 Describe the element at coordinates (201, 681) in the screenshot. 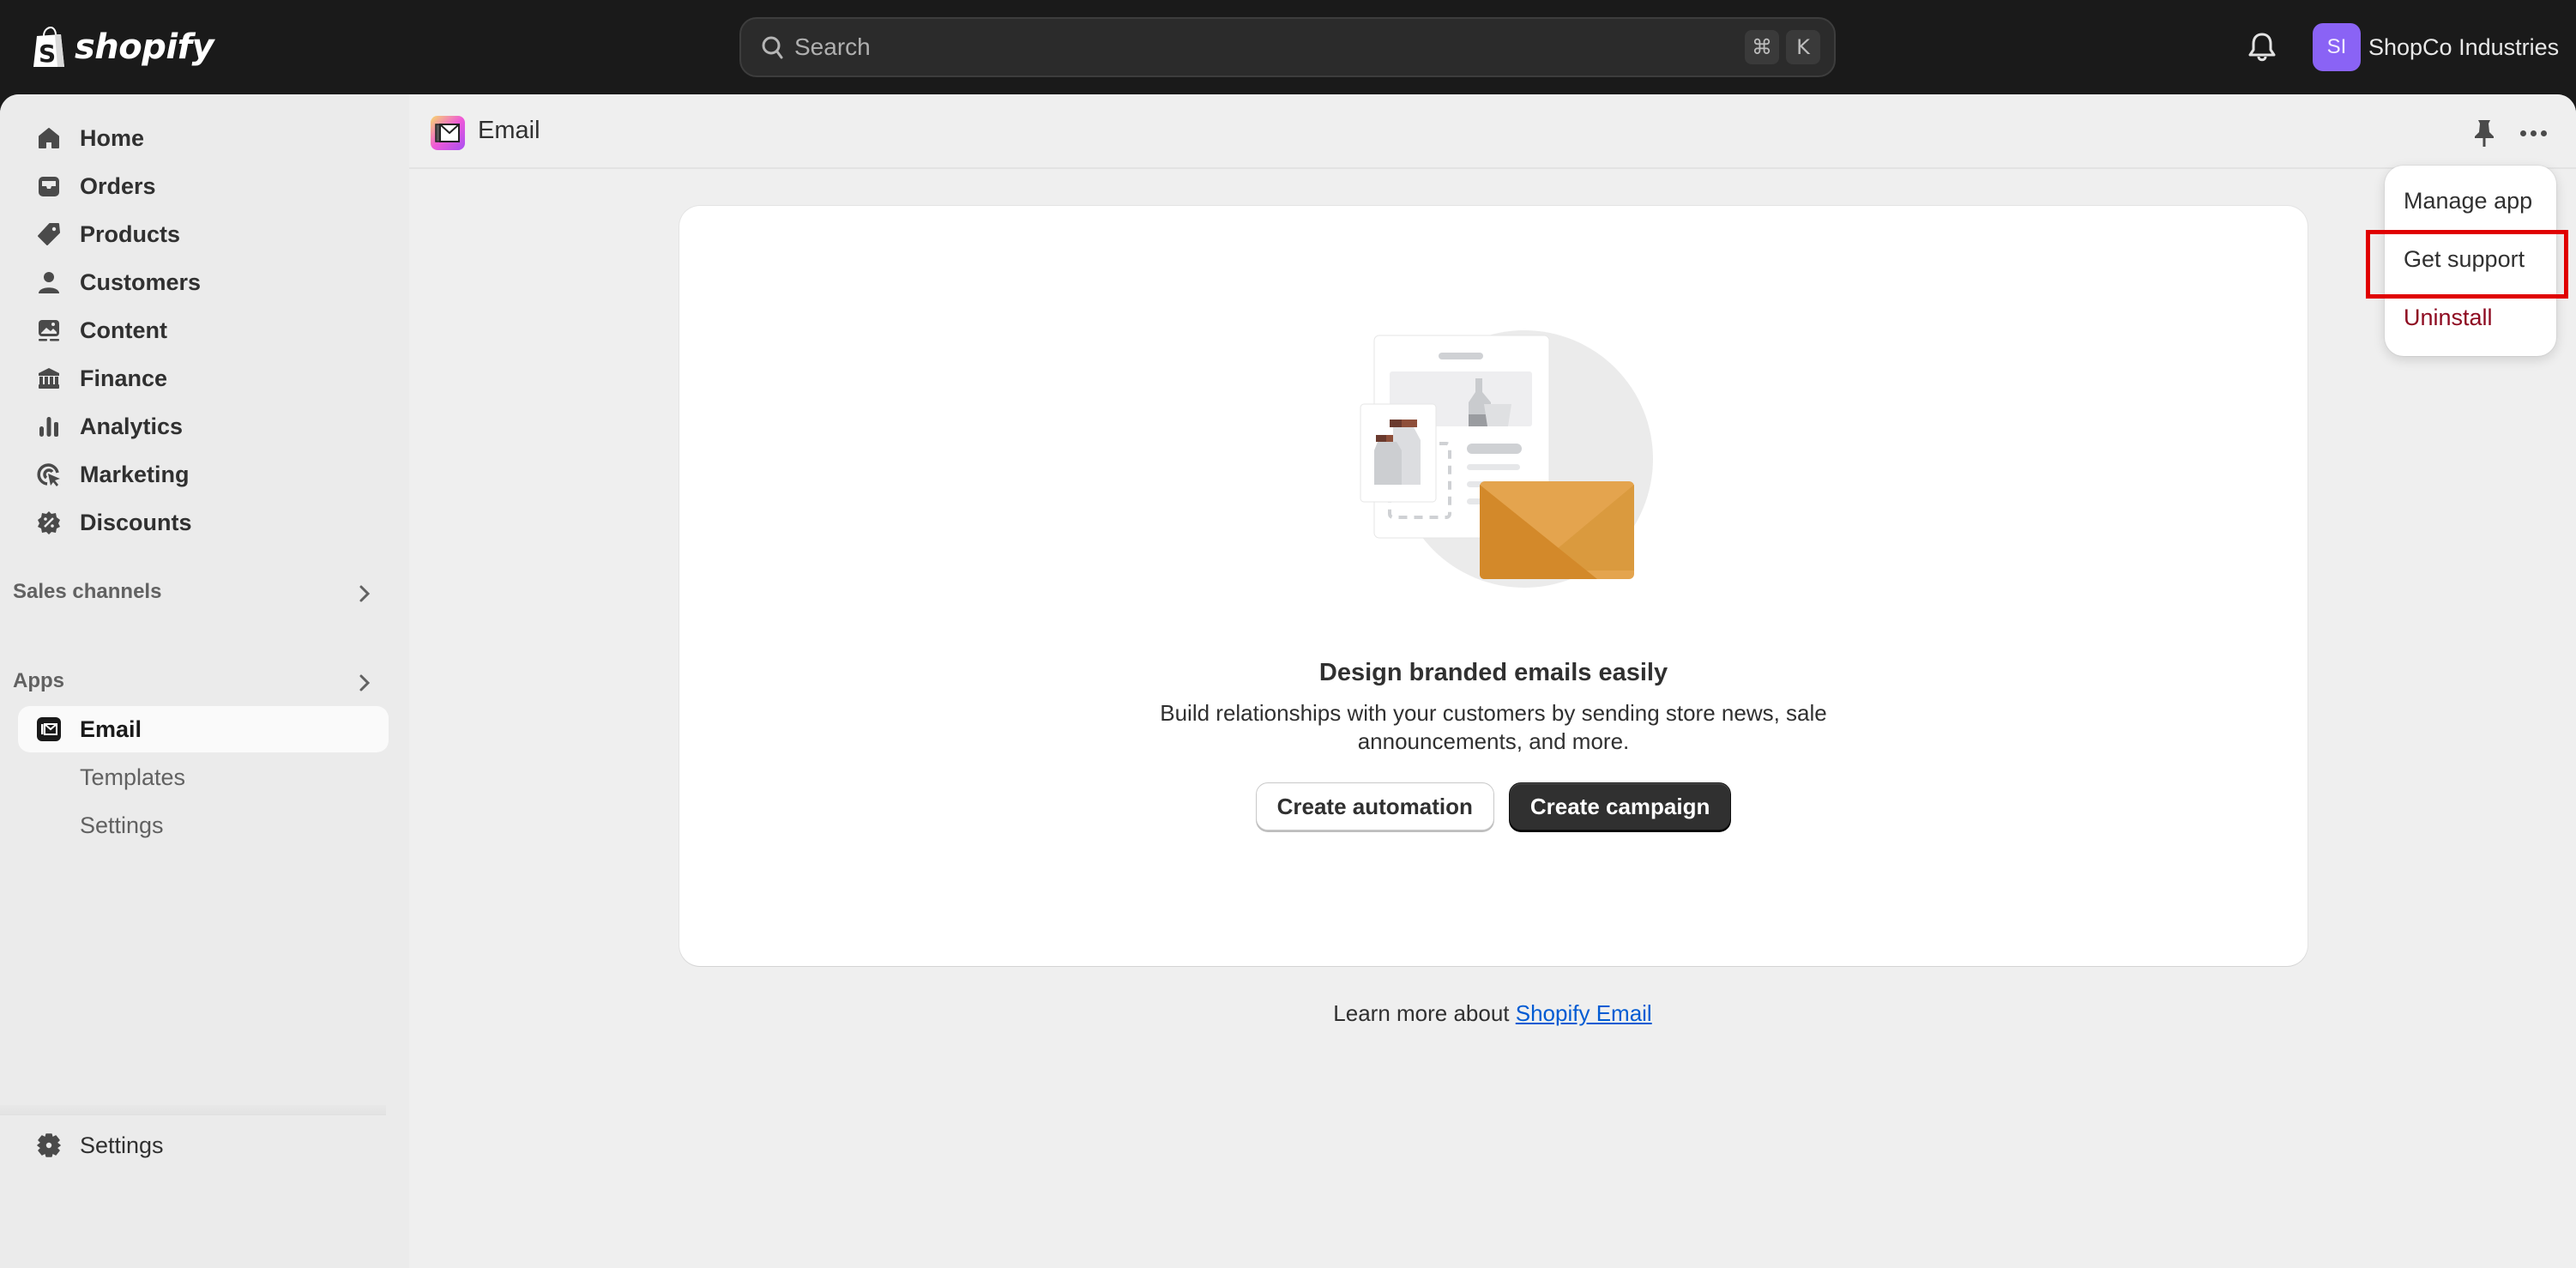

I see `apps-section: Apps` at that location.